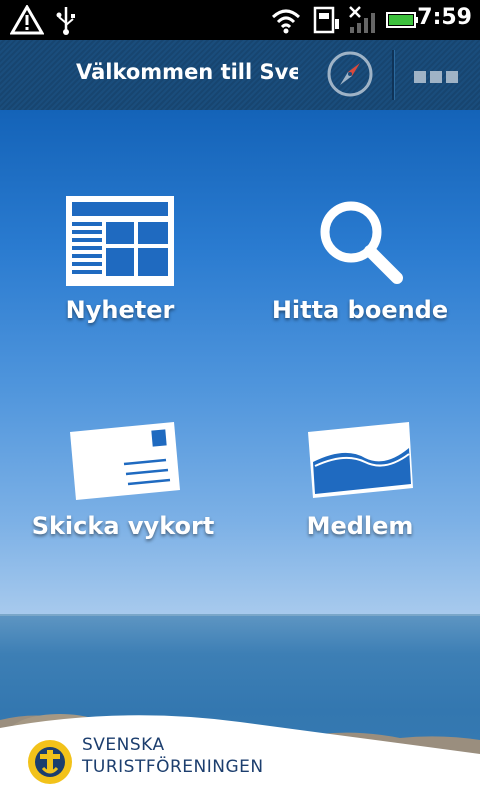  I want to click on tile-postcard: Skicka vykort, so click(123, 480).